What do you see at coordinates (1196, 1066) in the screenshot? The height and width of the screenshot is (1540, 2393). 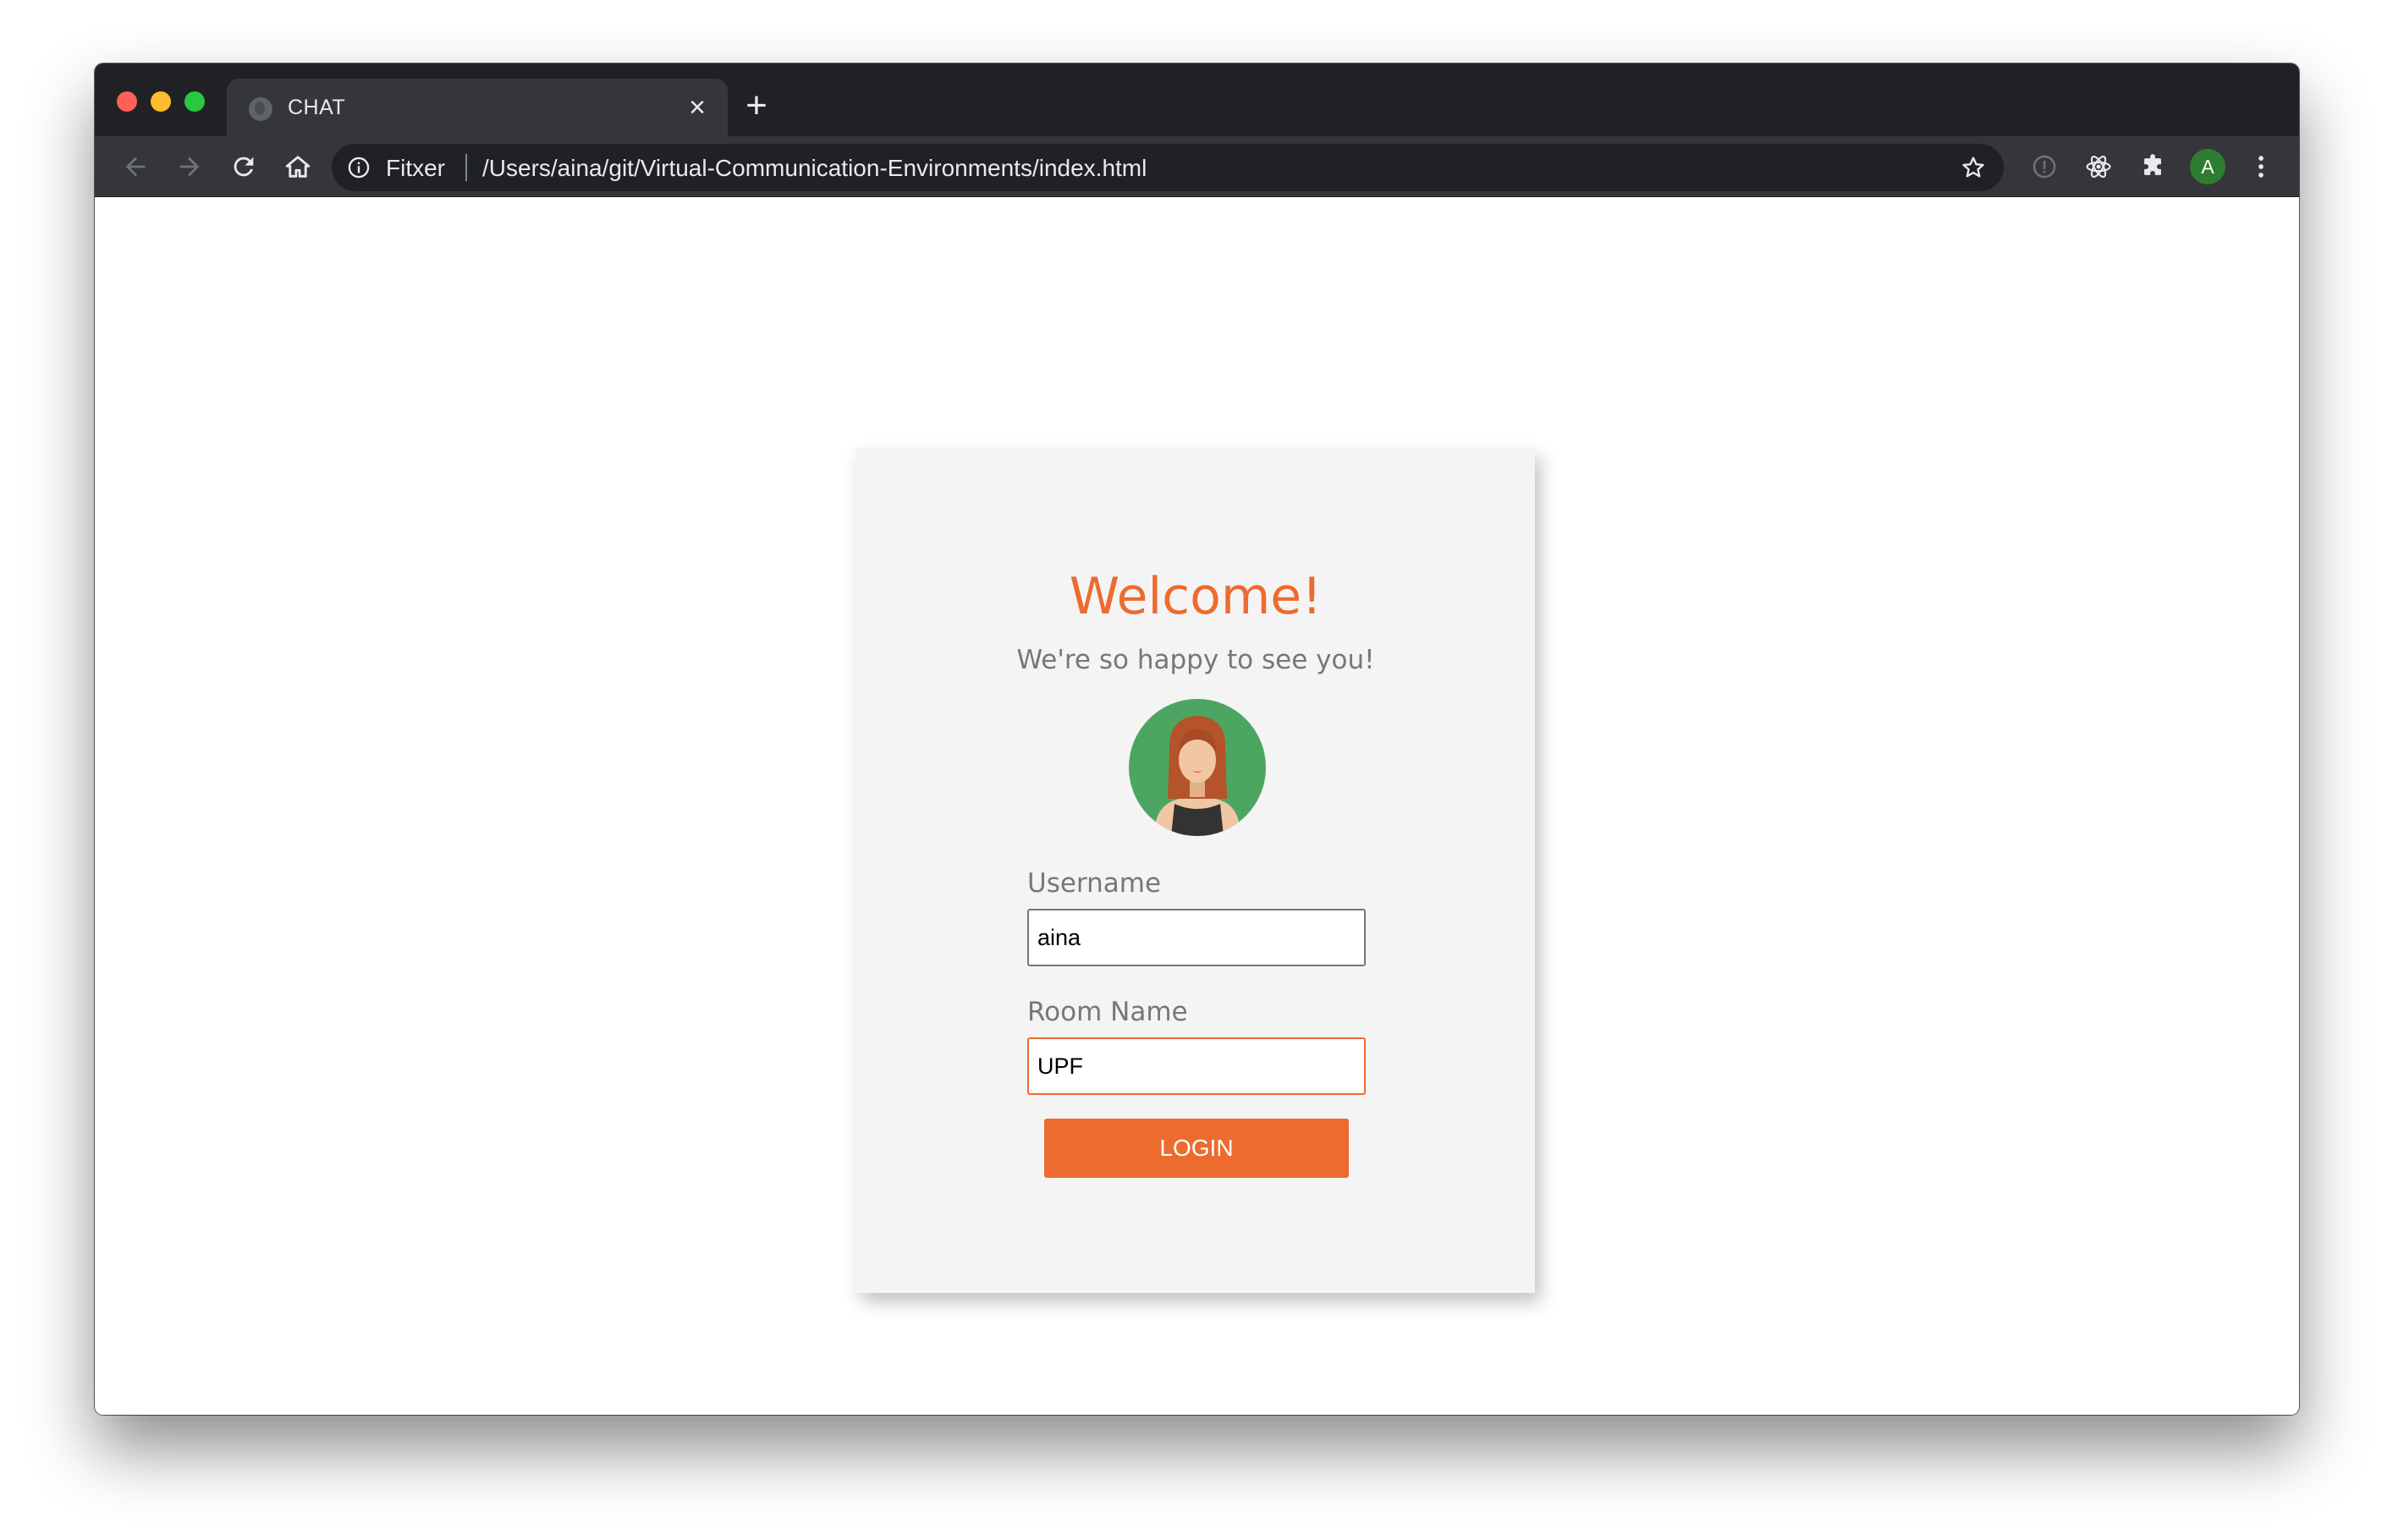 I see `room-name-input` at bounding box center [1196, 1066].